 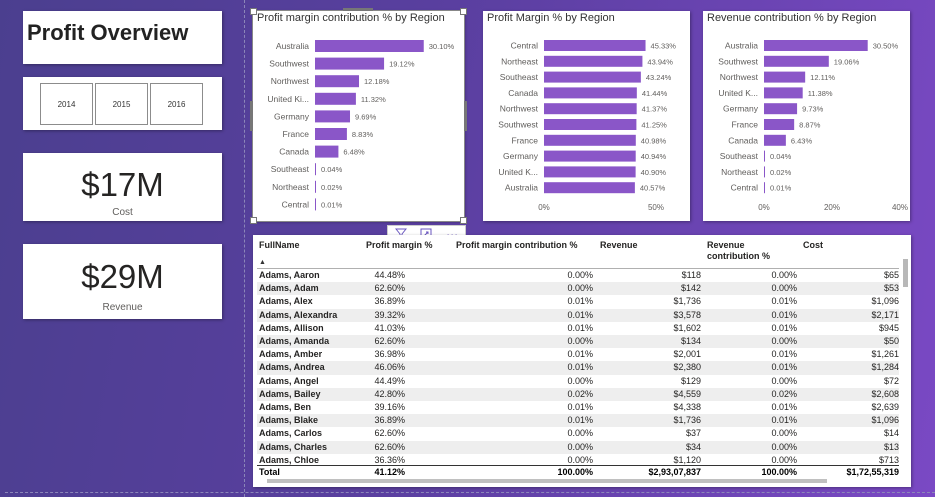 What do you see at coordinates (122, 276) in the screenshot?
I see `revenue-value: $29M` at bounding box center [122, 276].